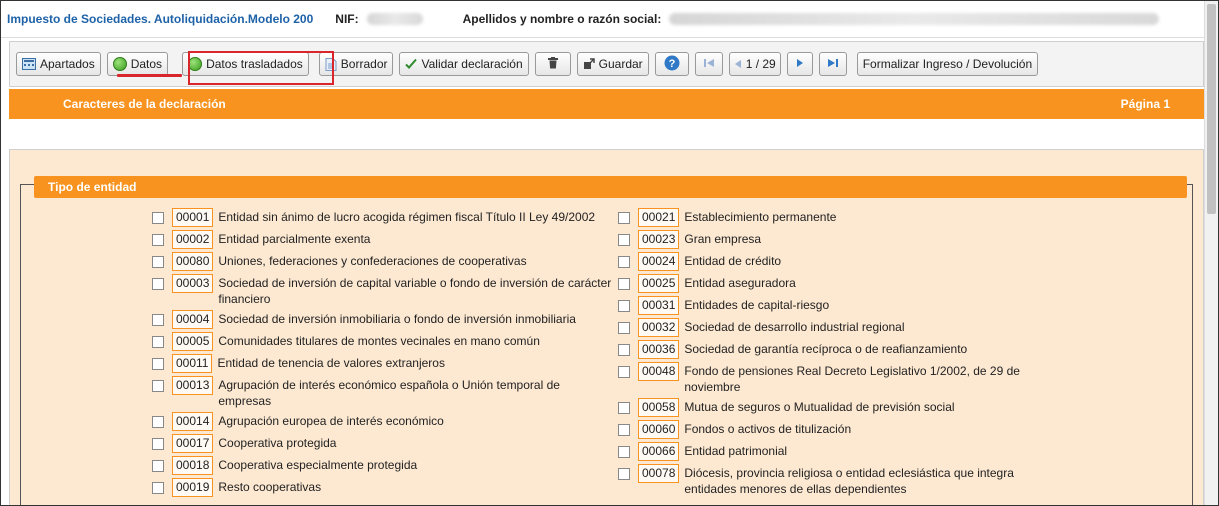  What do you see at coordinates (914, 19) in the screenshot?
I see `name-value-redacted` at bounding box center [914, 19].